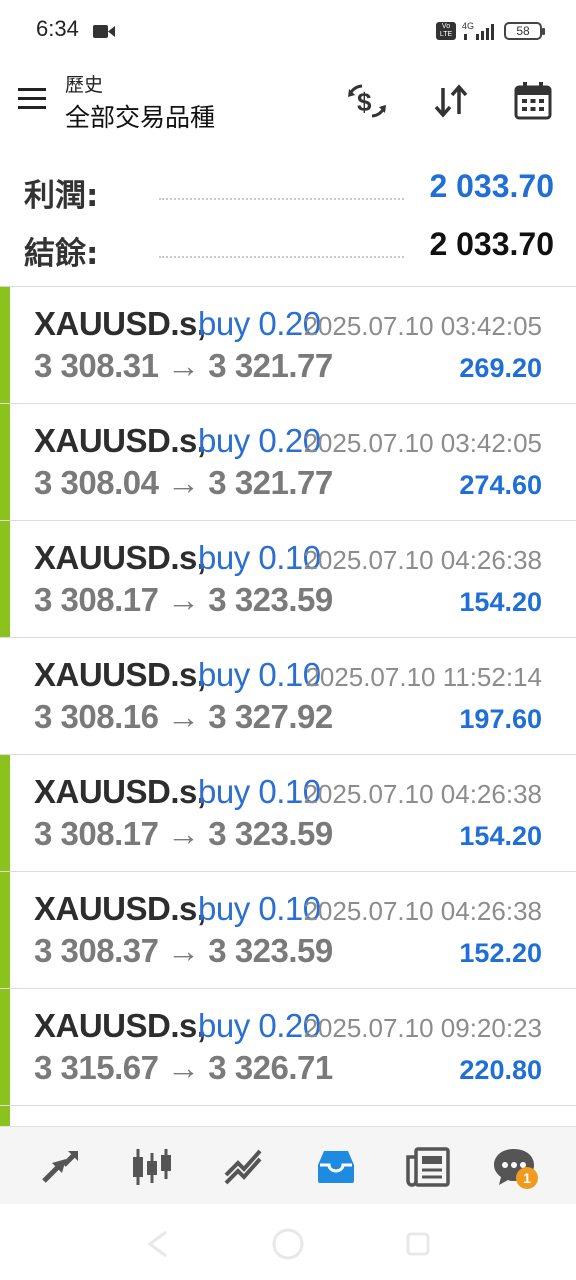 The image size is (576, 1280). I want to click on news-icon, so click(428, 1167).